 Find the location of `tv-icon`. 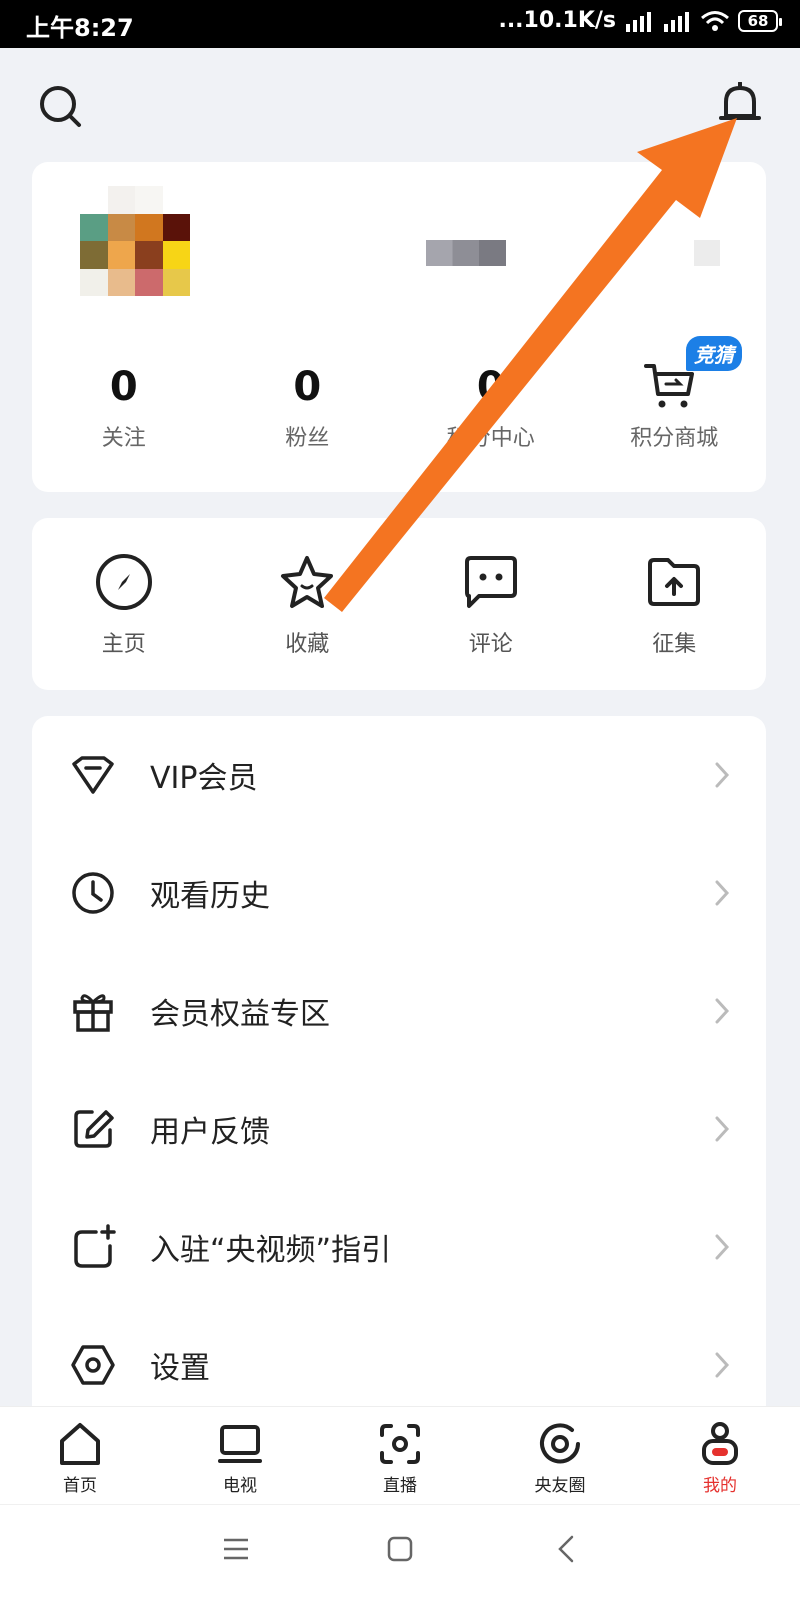

tv-icon is located at coordinates (240, 1444).